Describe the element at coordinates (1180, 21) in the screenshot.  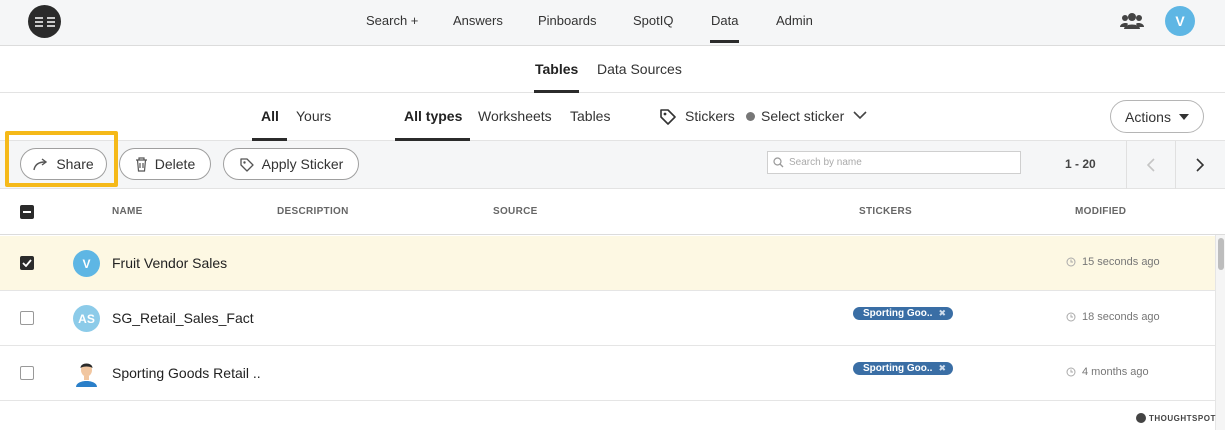
I see `user-avatar: V` at that location.